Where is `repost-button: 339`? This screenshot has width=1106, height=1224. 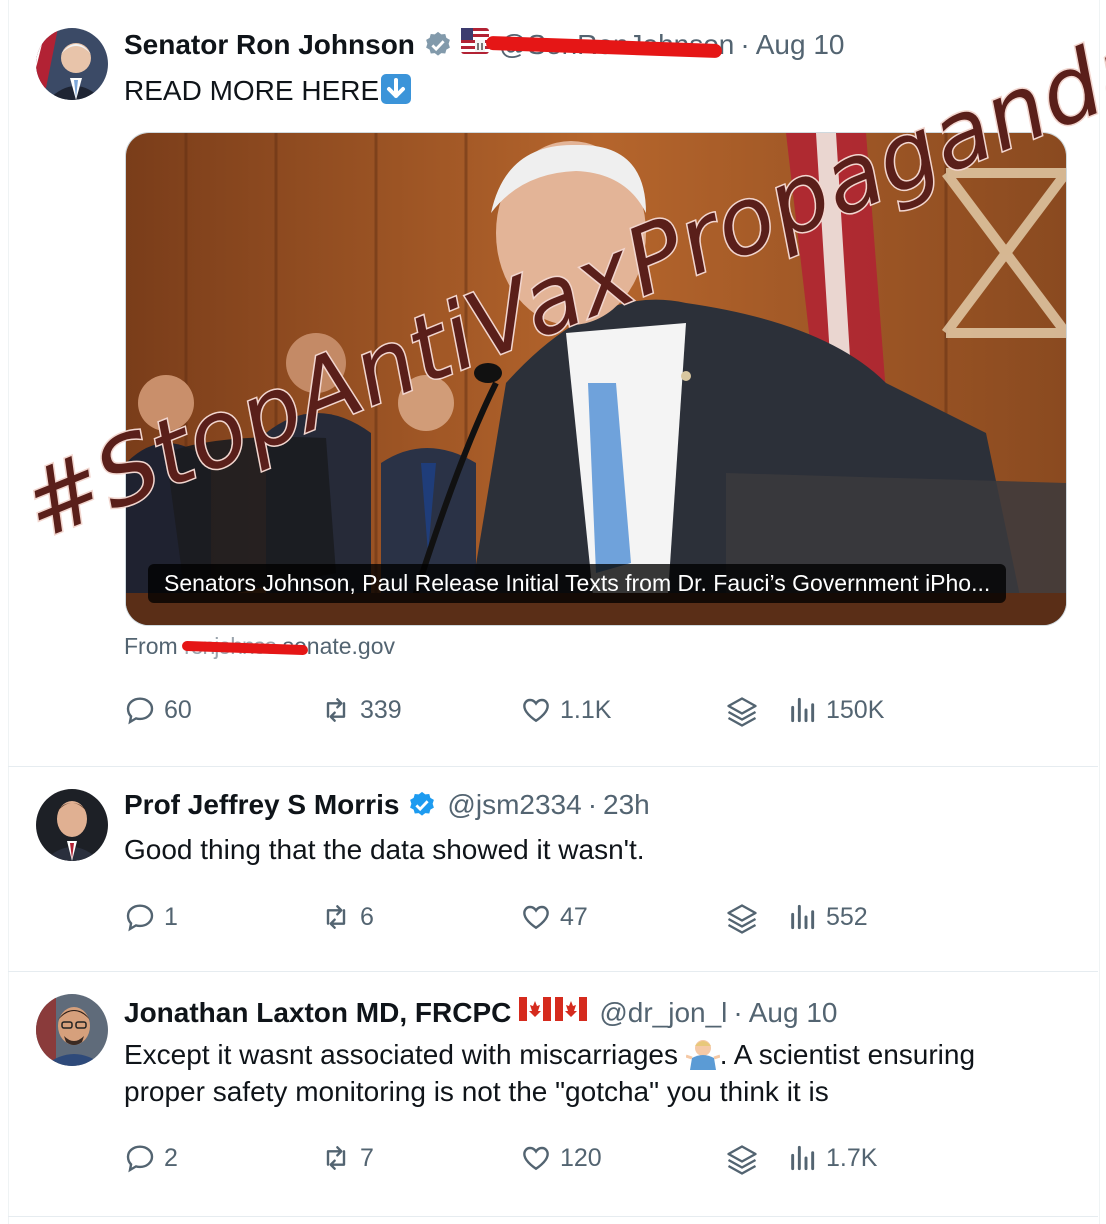 repost-button: 339 is located at coordinates (361, 710).